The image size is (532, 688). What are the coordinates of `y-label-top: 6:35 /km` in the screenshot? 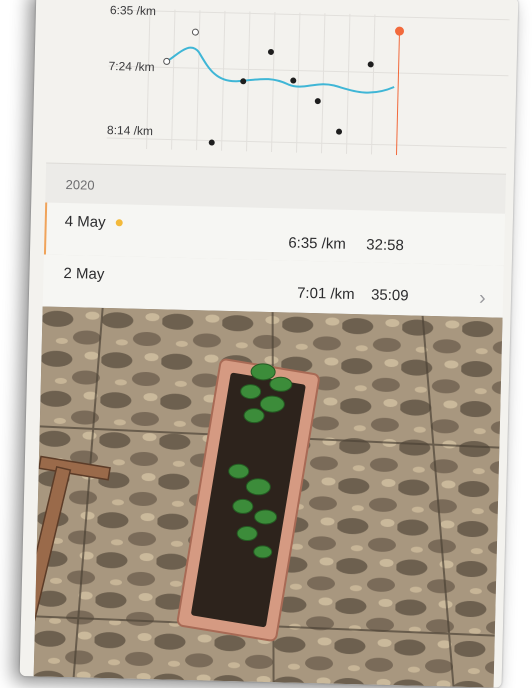 It's located at (133, 10).